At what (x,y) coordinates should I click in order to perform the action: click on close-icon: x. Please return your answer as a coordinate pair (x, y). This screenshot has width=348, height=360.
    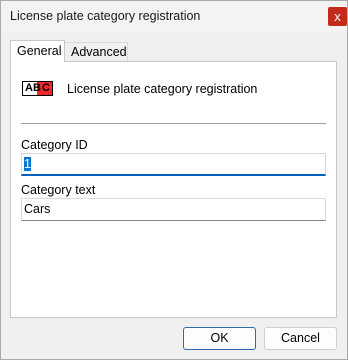
    Looking at the image, I should click on (337, 16).